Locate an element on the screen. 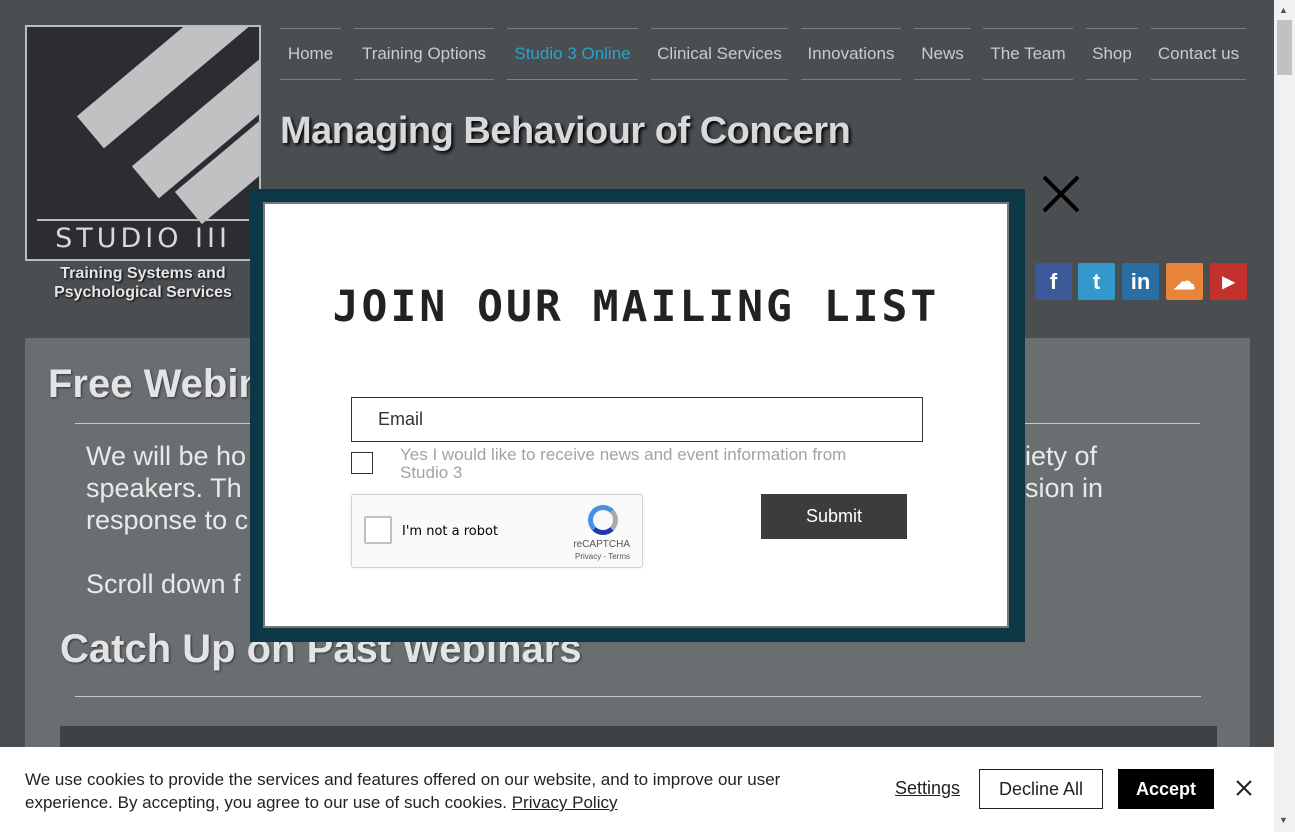  intro-text-line-1: We will be ho is located at coordinates (166, 456).